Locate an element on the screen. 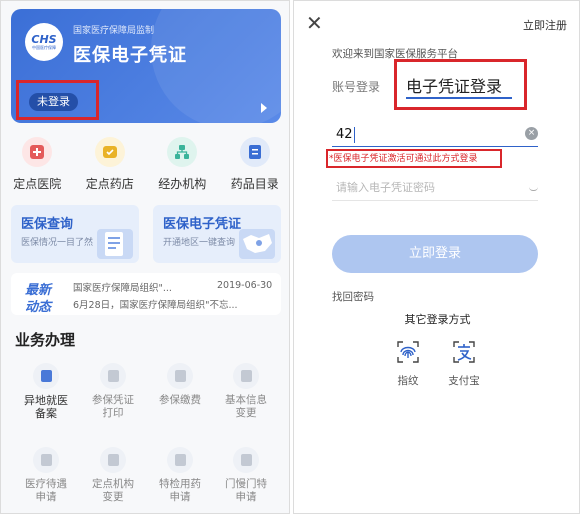 The height and width of the screenshot is (514, 580). banner-org: 国家医疗保障局监制 is located at coordinates (114, 31).